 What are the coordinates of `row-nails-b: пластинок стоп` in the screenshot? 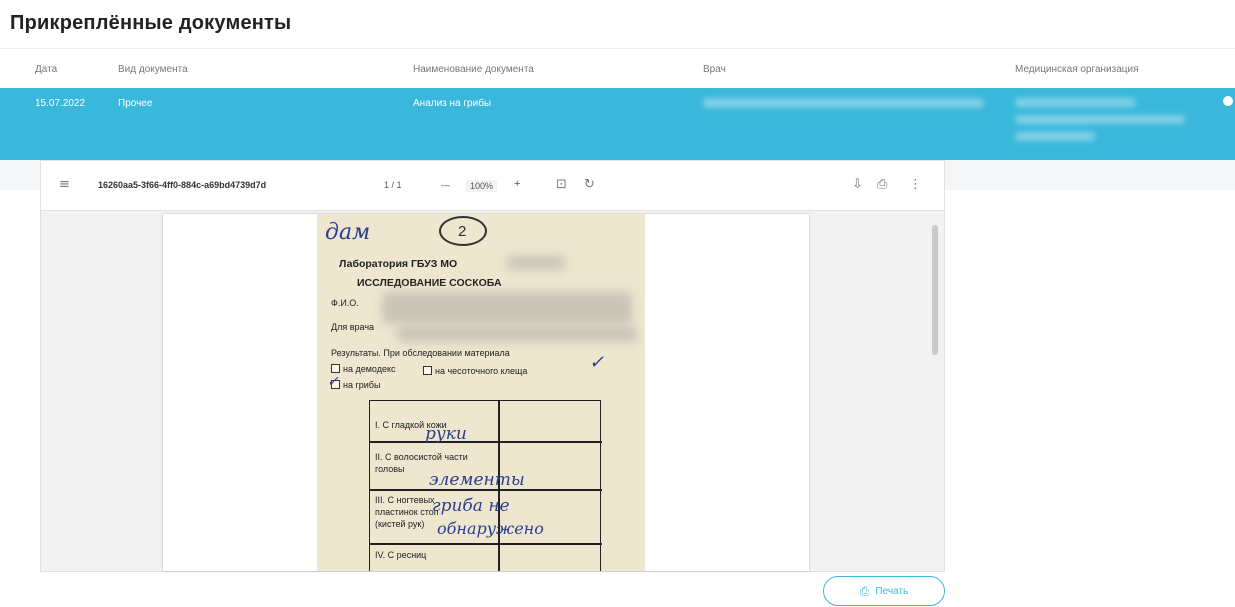 It's located at (407, 512).